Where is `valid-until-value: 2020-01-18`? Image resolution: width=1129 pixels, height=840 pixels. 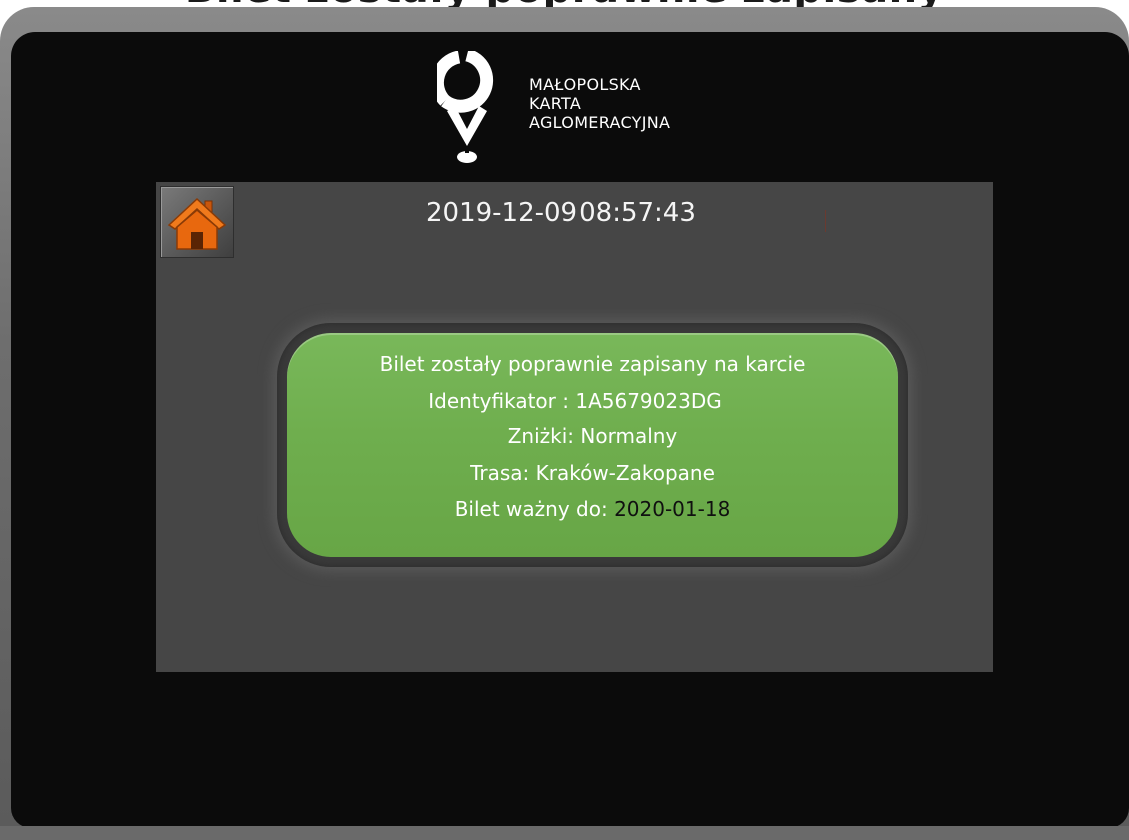
valid-until-value: 2020-01-18 is located at coordinates (672, 509).